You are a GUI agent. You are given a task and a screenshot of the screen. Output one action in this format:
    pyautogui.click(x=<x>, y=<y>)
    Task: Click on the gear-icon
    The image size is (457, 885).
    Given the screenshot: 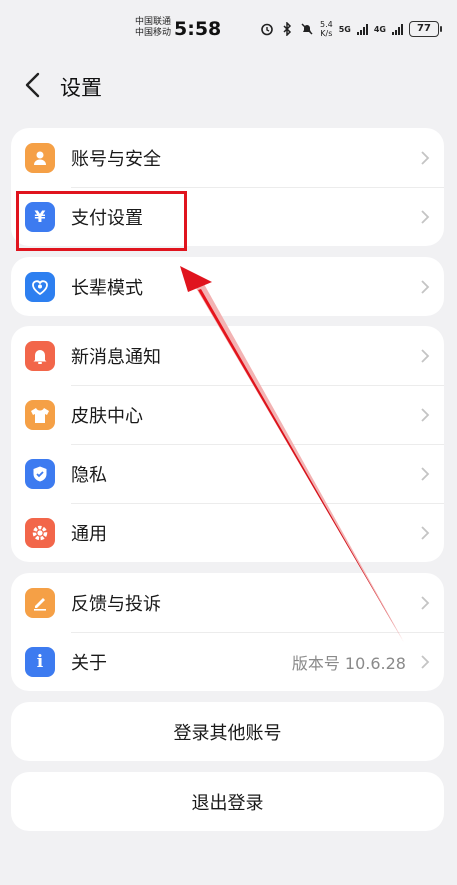 What is the action you would take?
    pyautogui.click(x=40, y=532)
    